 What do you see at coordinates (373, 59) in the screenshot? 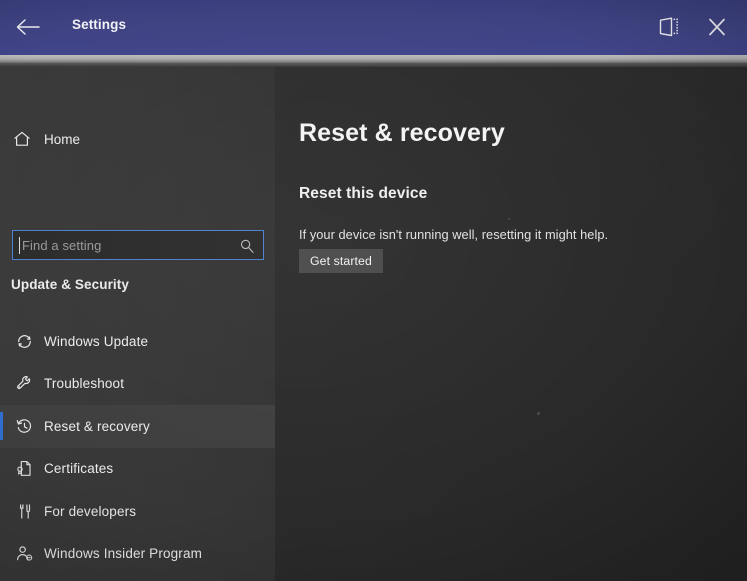
I see `screen-glare-band` at bounding box center [373, 59].